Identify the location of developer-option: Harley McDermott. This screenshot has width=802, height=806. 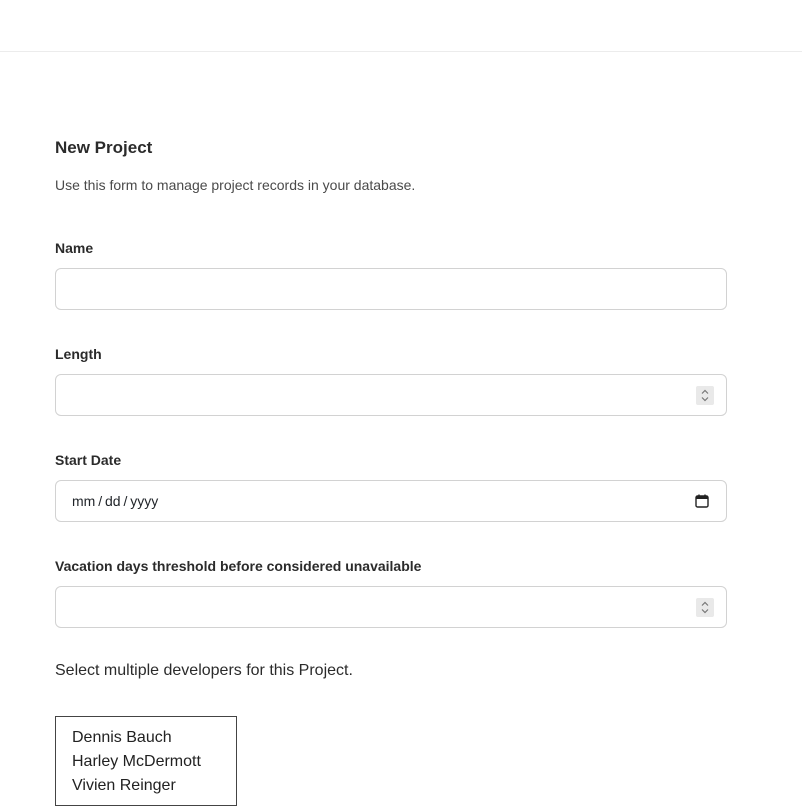
(146, 762).